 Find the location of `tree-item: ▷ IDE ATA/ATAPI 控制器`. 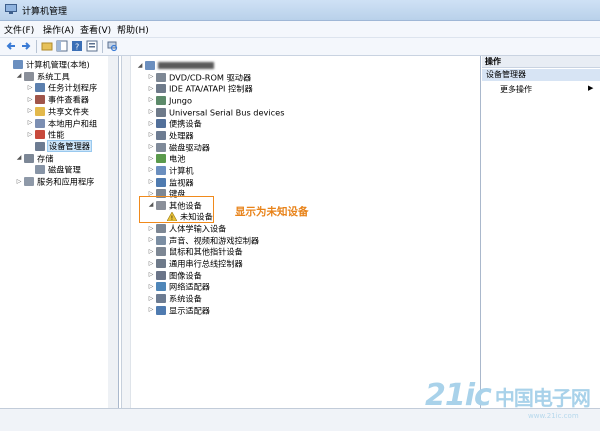

tree-item: ▷ IDE ATA/ATAPI 控制器 is located at coordinates (200, 88).